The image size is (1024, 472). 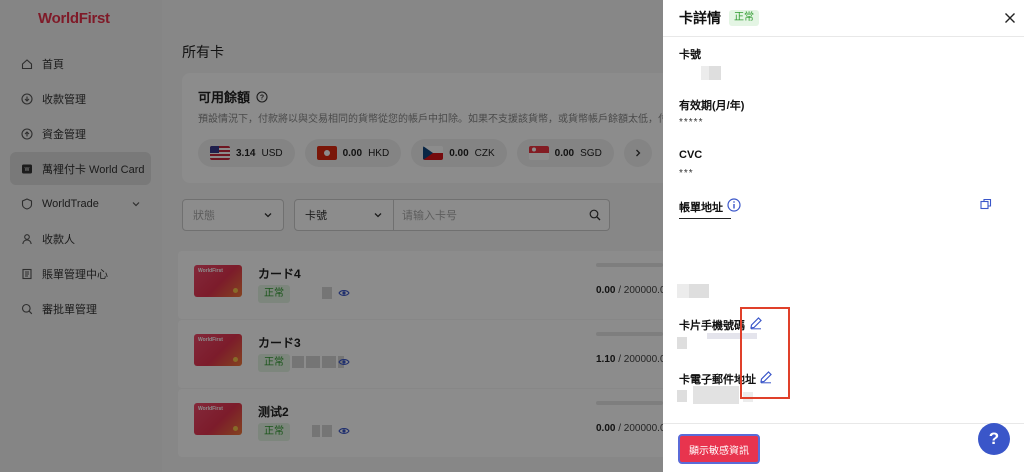 I want to click on card-list-item: WorldFirst カード3 正常 1.10 / 200000.00, so click(x=420, y=354).